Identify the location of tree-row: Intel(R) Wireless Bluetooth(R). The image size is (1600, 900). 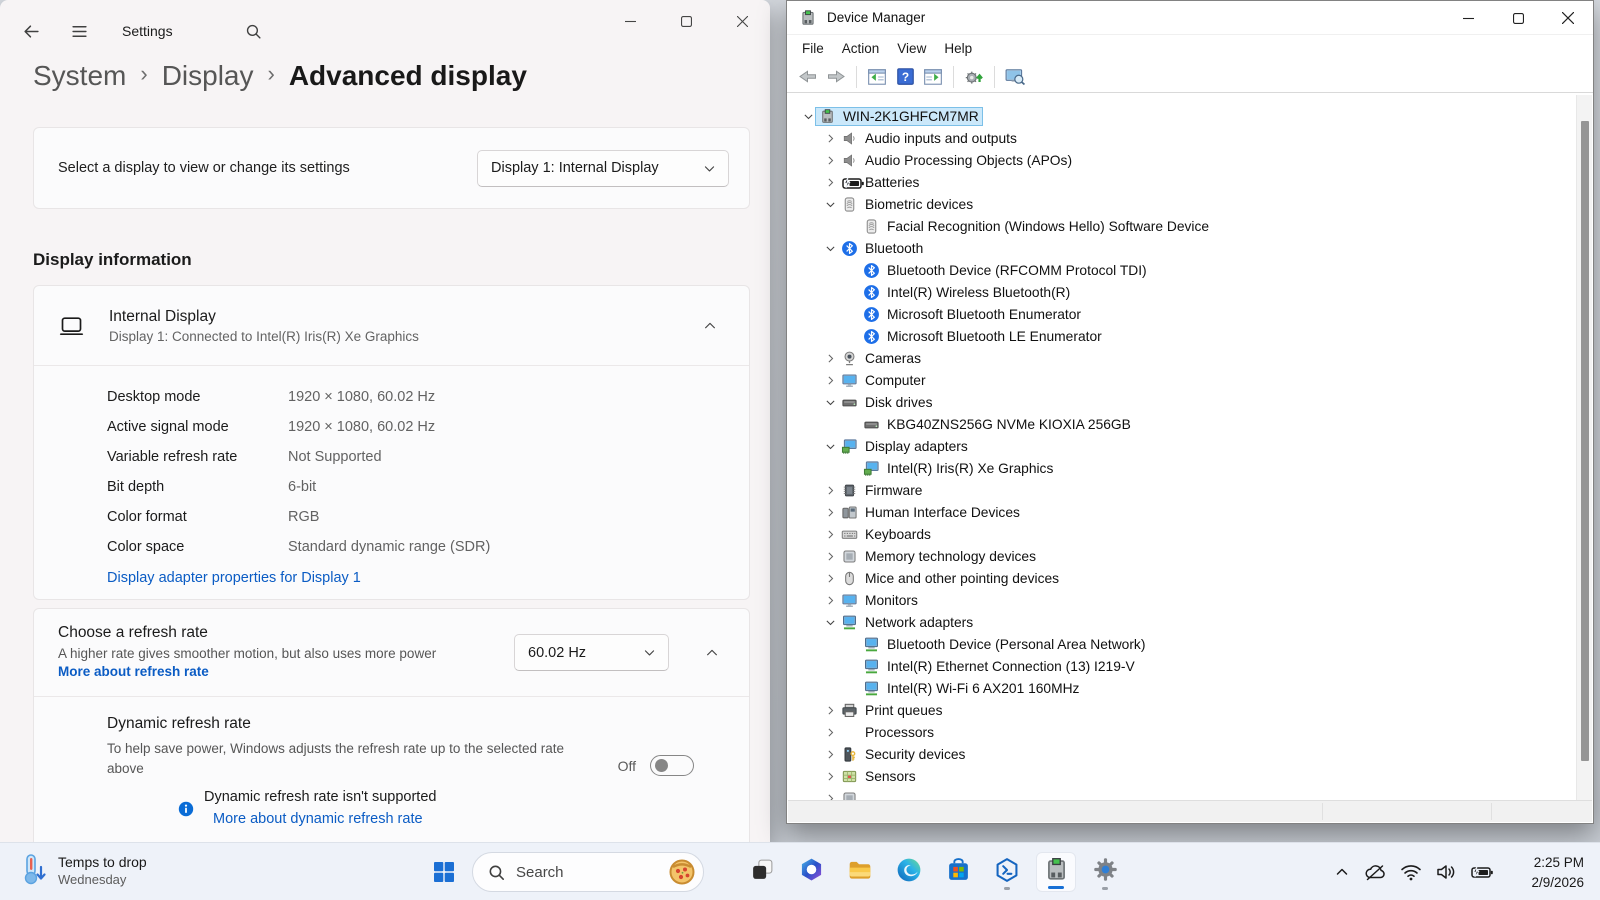
(1182, 292).